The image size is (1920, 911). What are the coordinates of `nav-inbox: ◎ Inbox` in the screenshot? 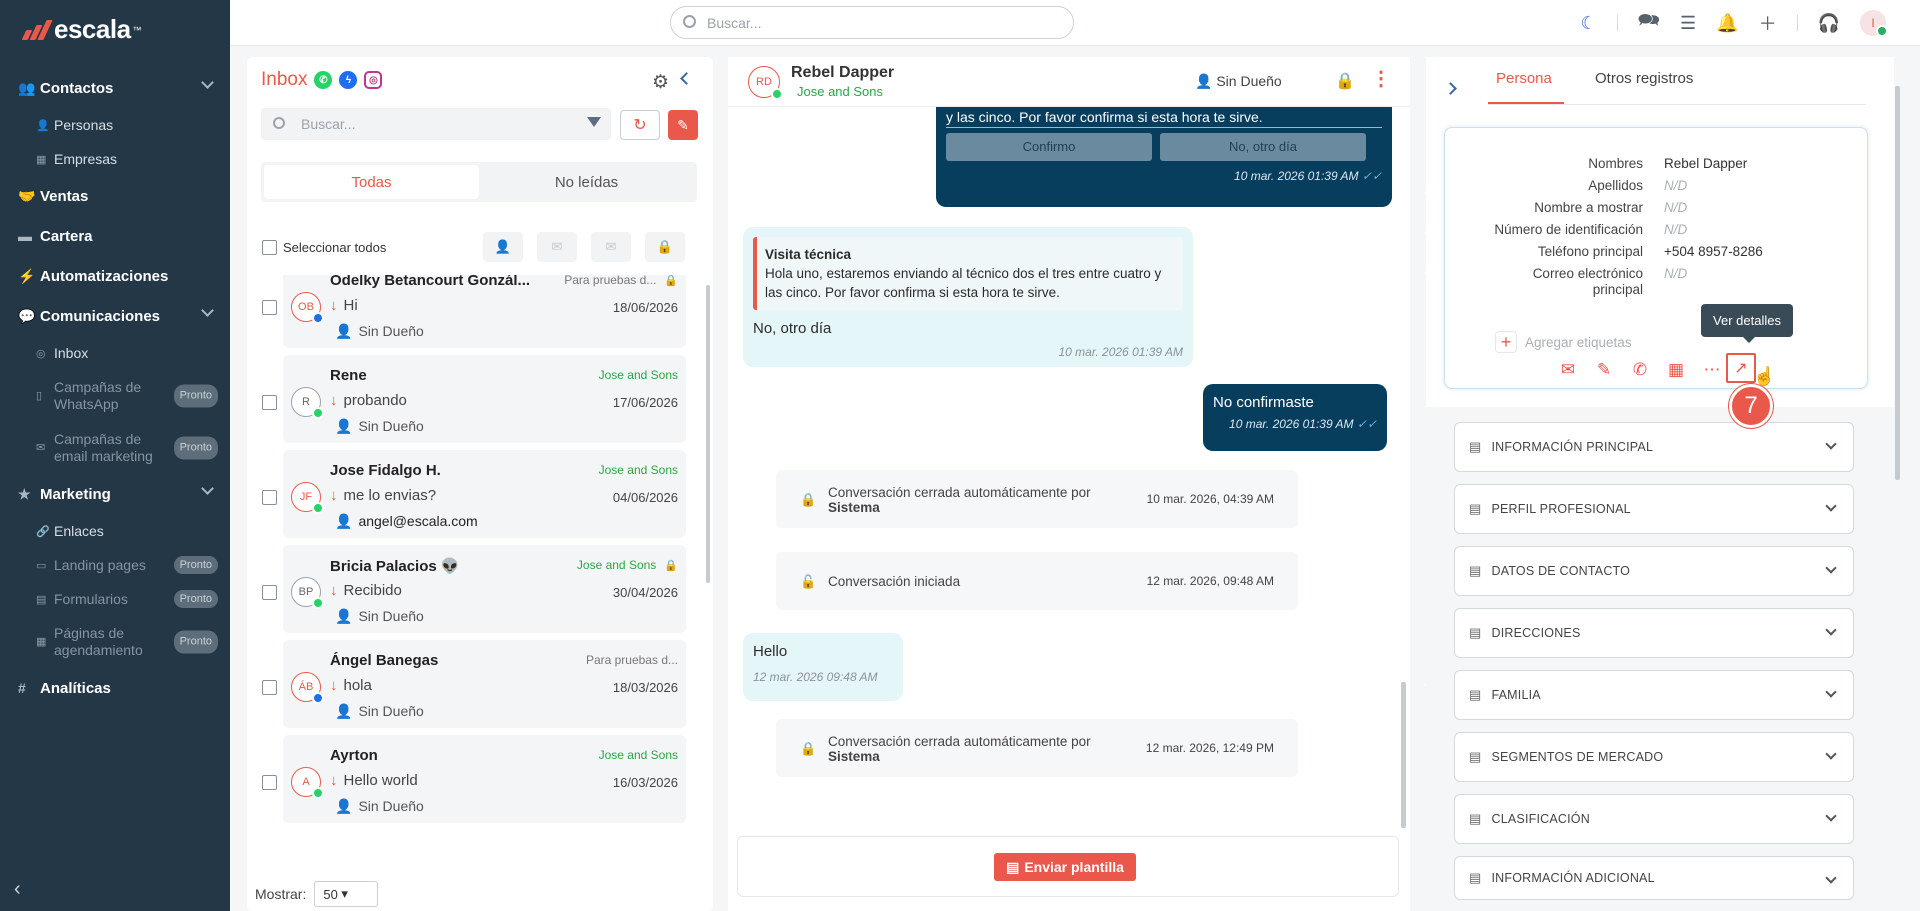 It's located at (115, 353).